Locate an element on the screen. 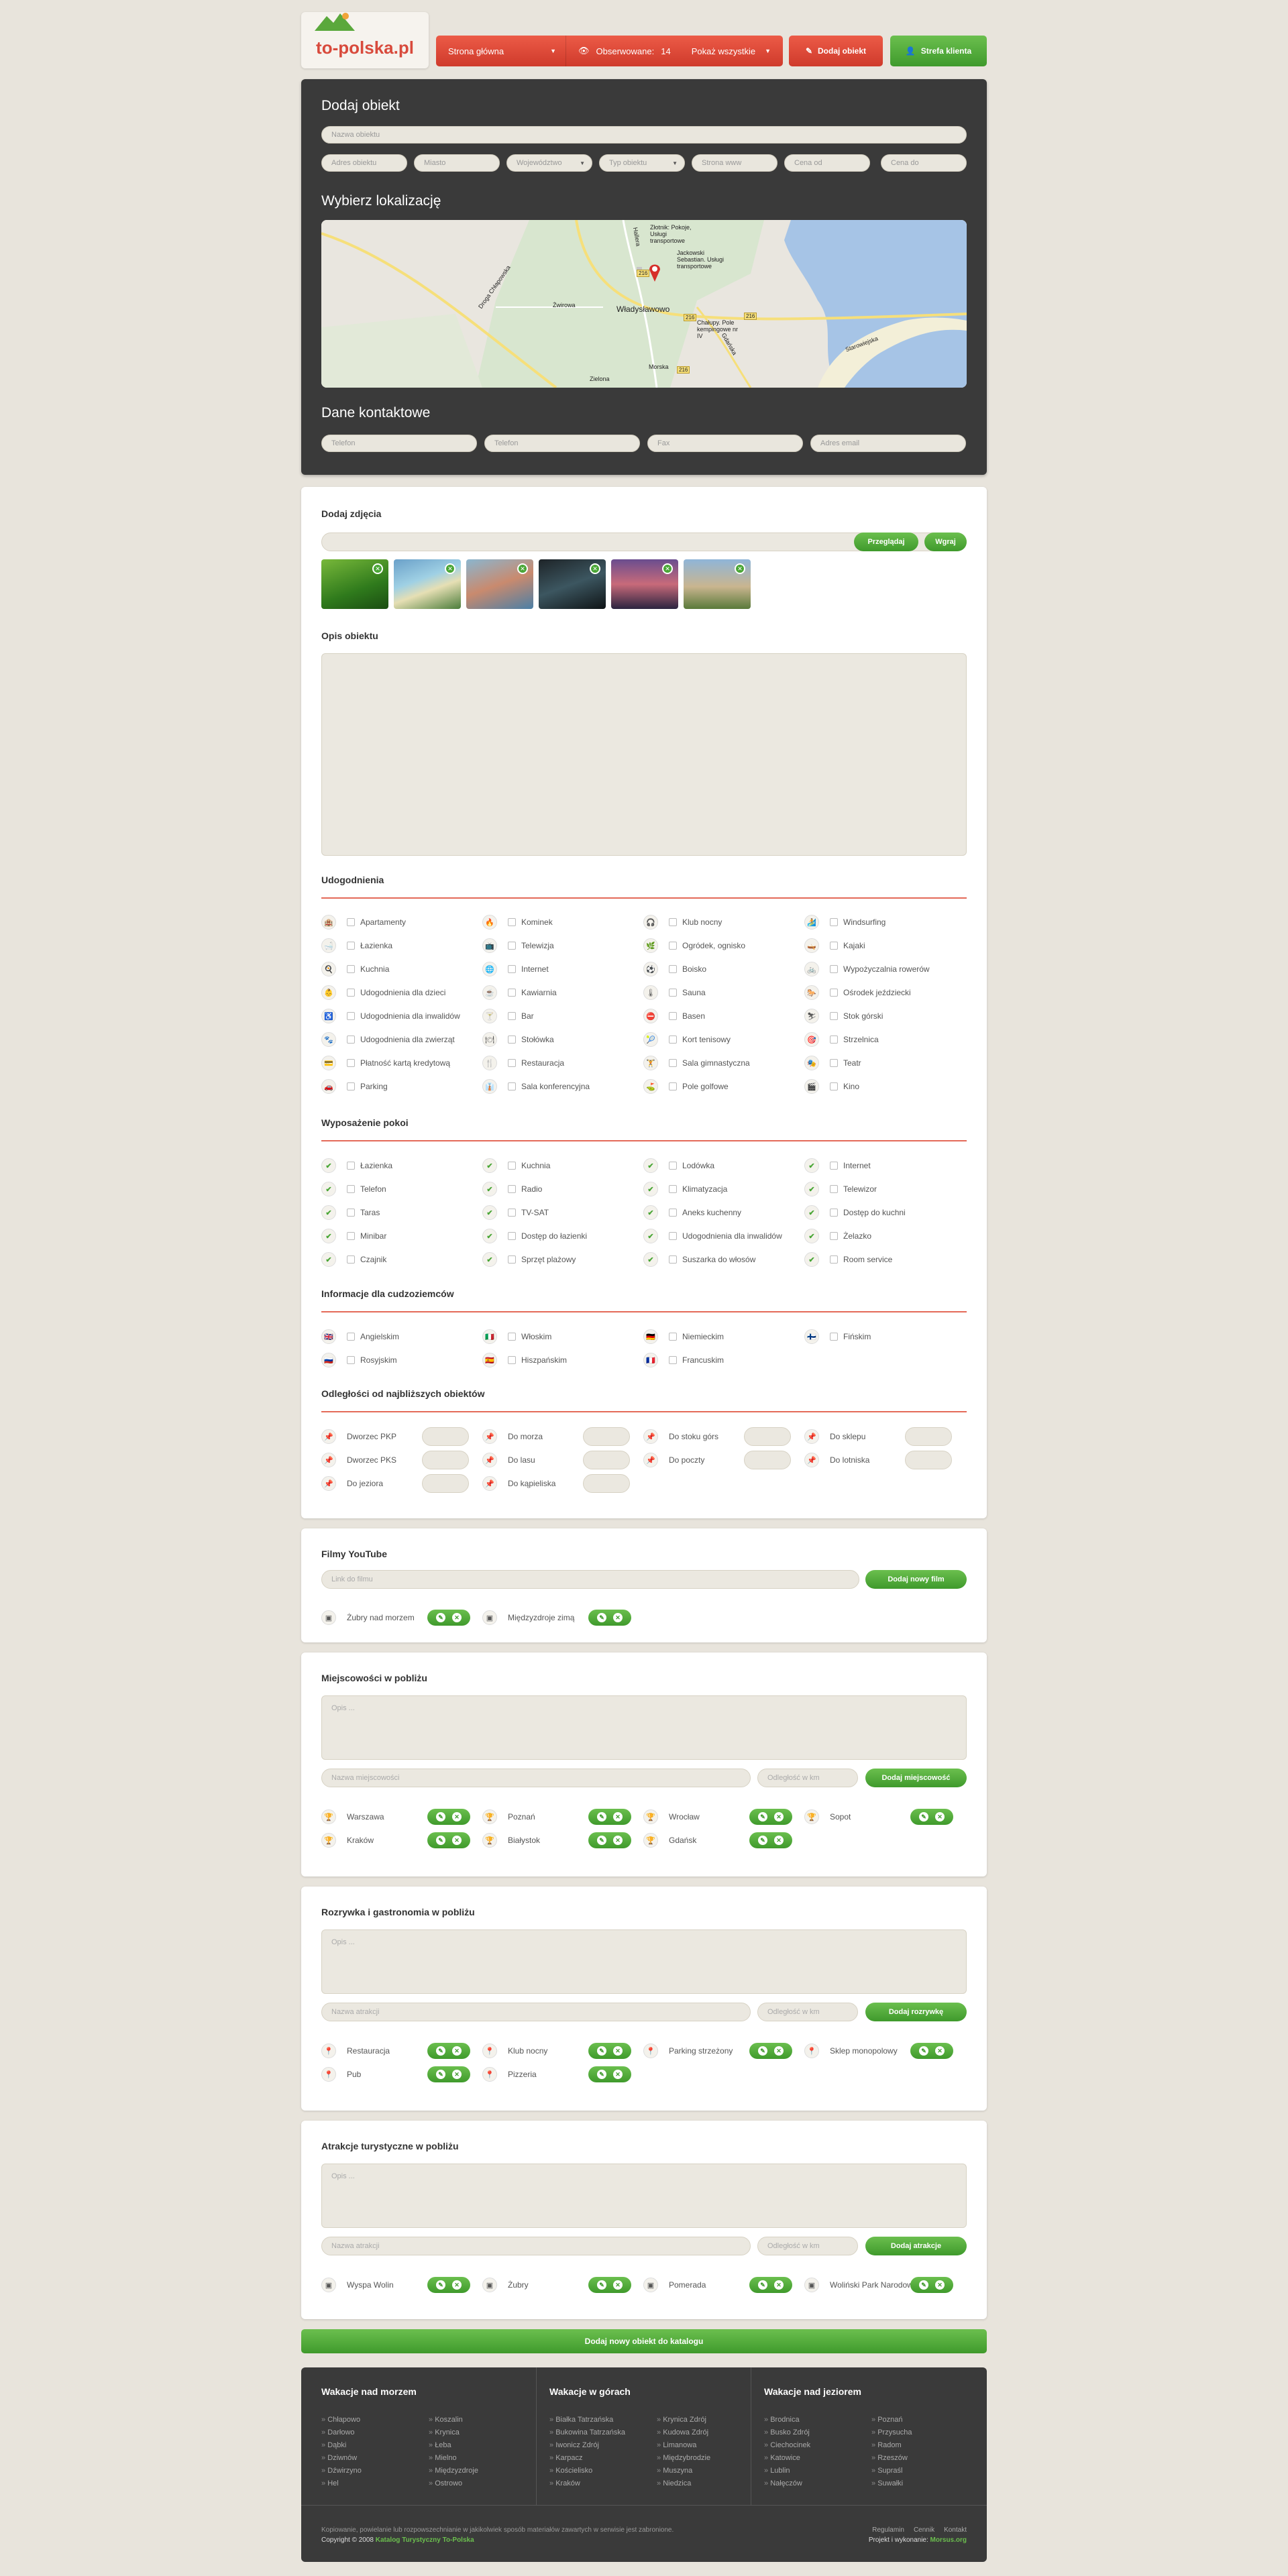 The width and height of the screenshot is (1288, 2576). option-room: ✔ Telewizor is located at coordinates (840, 1189).